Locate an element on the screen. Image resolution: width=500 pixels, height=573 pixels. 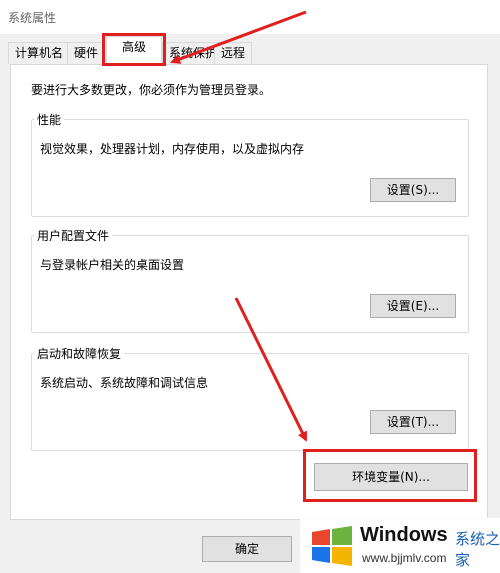
tab-hardware: 硬件 is located at coordinates (86, 53).